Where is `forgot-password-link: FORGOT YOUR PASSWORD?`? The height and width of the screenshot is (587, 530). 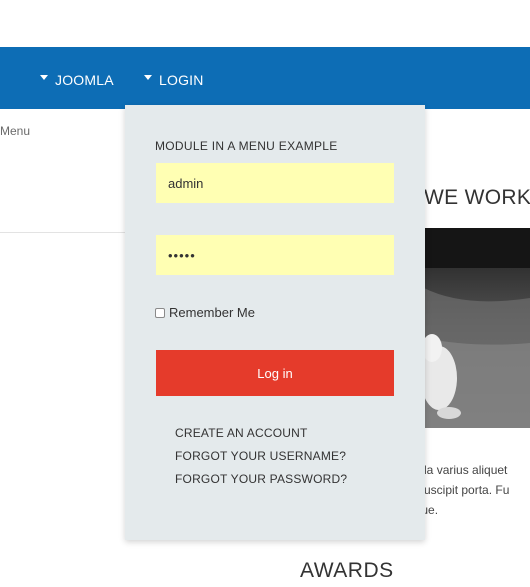
forgot-password-link: FORGOT YOUR PASSWORD? is located at coordinates (261, 479).